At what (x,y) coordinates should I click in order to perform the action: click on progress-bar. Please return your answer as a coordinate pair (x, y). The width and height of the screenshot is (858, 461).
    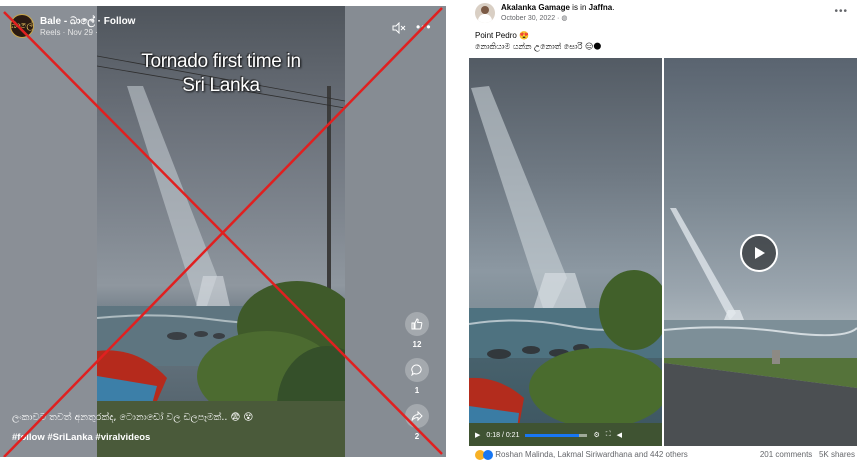
    Looking at the image, I should click on (556, 435).